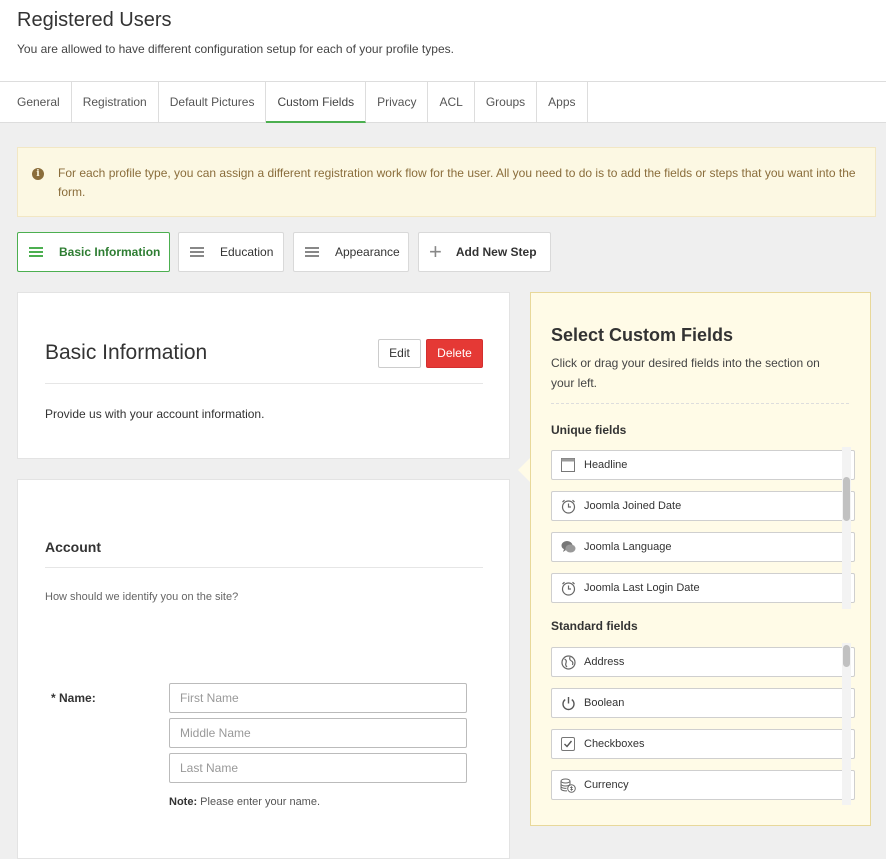 Image resolution: width=886 pixels, height=859 pixels. I want to click on standard-fields-list: Address Boolean Checkboxes Currency, so click(703, 726).